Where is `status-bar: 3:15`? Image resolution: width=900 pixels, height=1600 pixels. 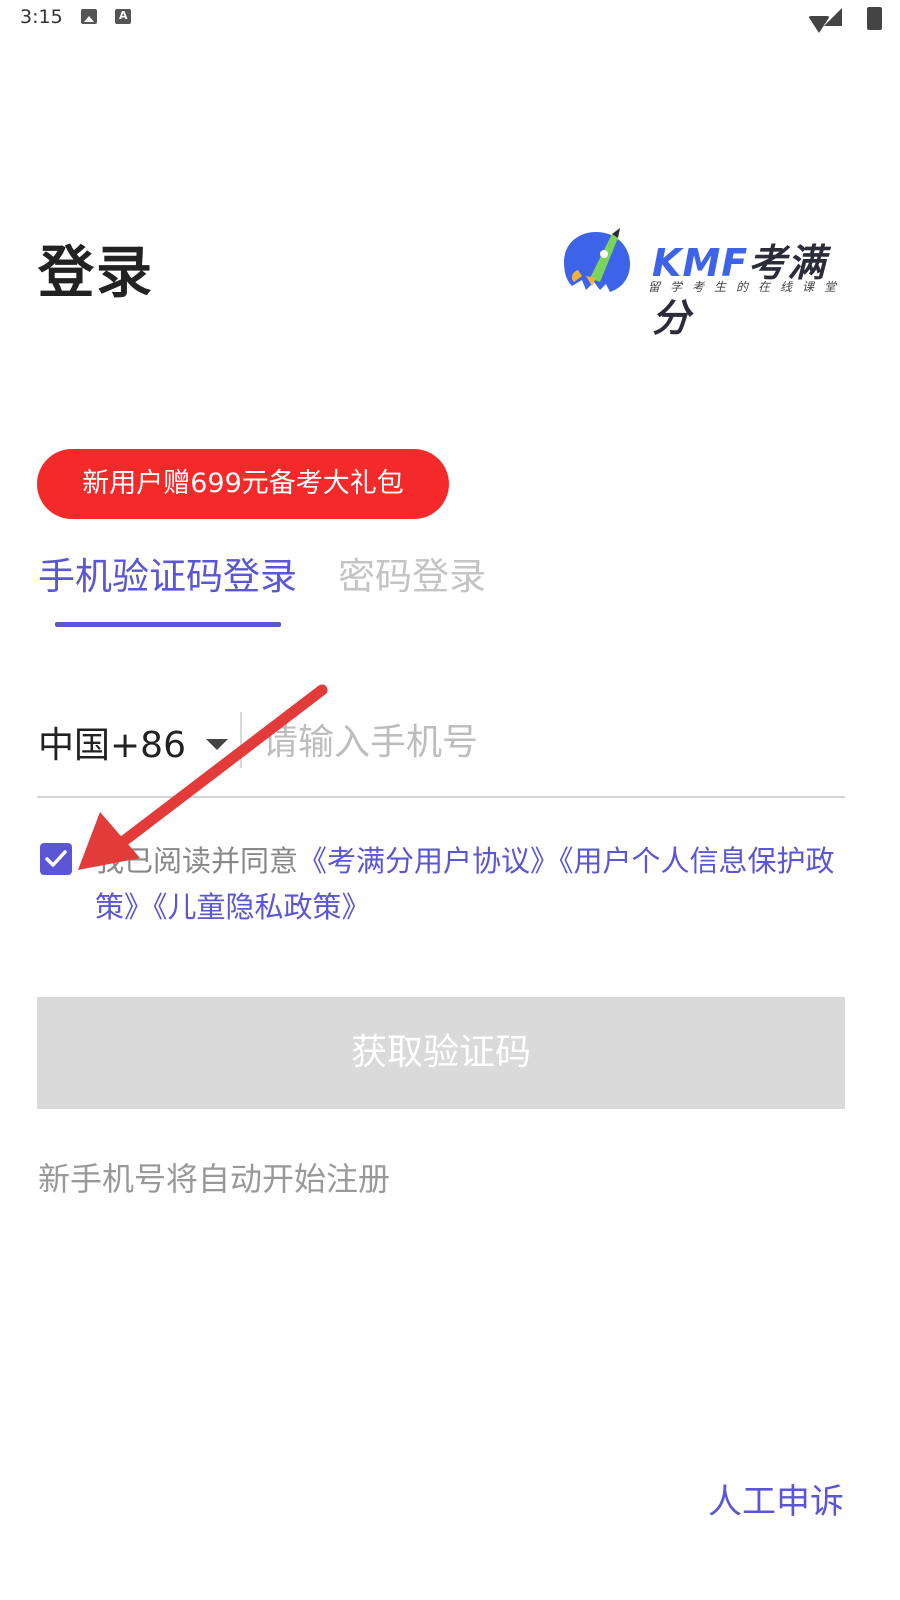 status-bar: 3:15 is located at coordinates (450, 18).